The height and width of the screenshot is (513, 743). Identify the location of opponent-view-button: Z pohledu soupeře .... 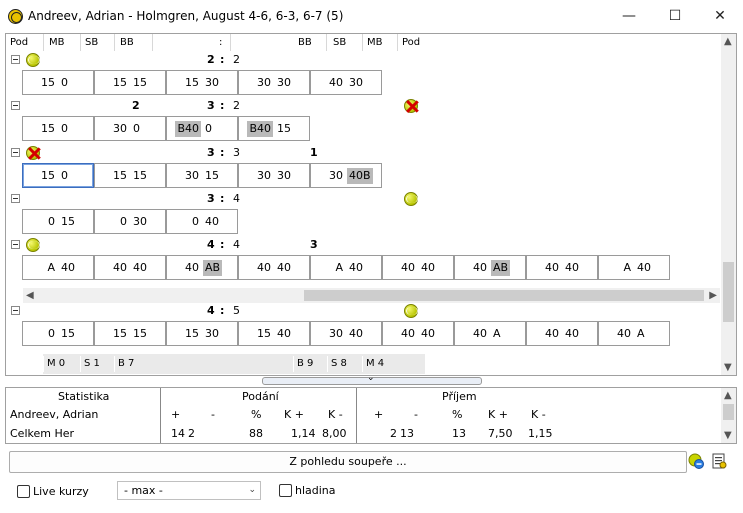
(348, 462).